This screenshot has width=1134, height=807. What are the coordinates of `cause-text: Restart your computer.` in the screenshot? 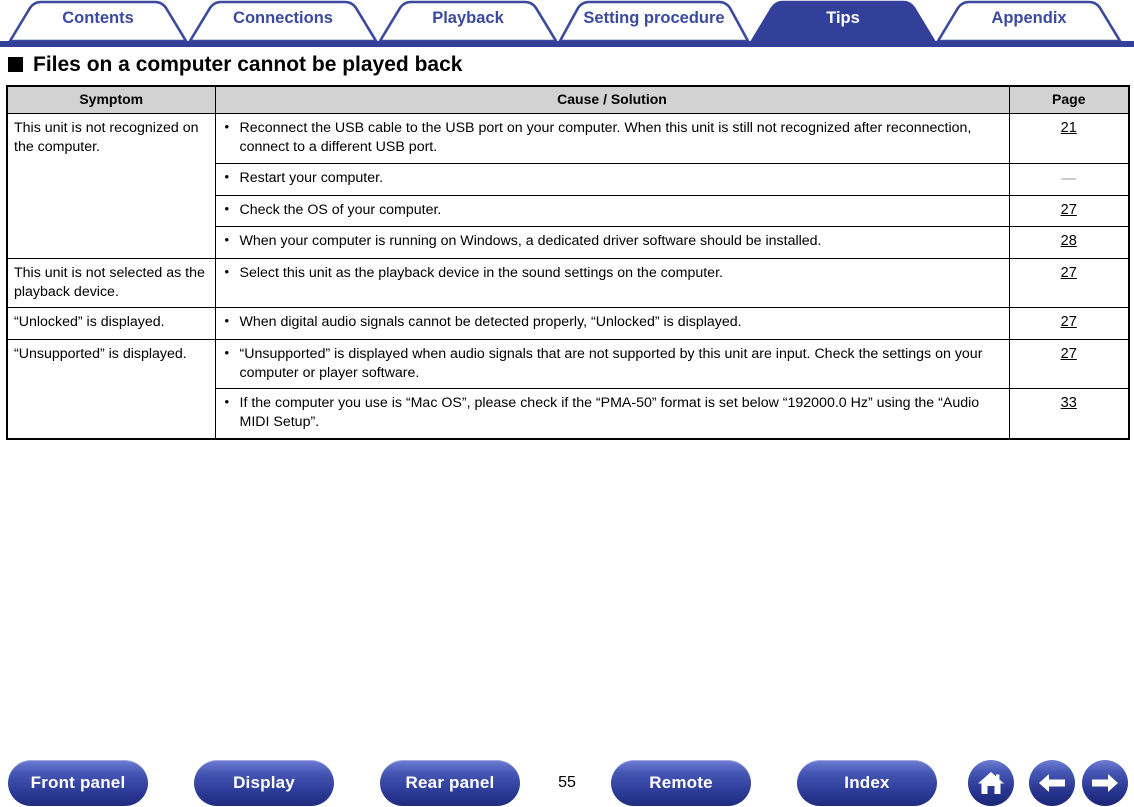 It's located at (612, 178).